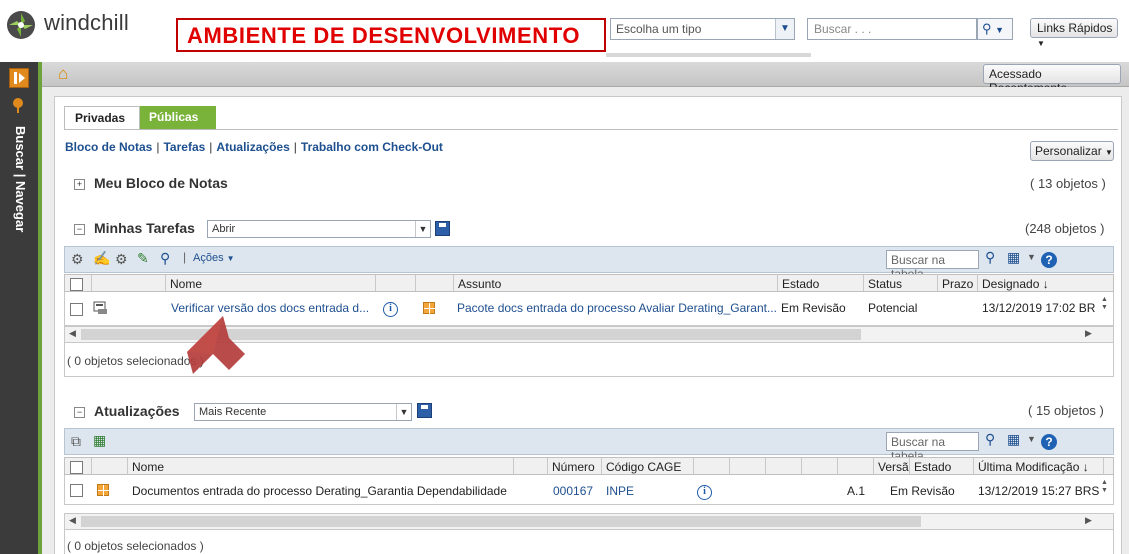 The width and height of the screenshot is (1129, 554). What do you see at coordinates (108, 147) in the screenshot?
I see `link-notebook: Bloco de Notas` at bounding box center [108, 147].